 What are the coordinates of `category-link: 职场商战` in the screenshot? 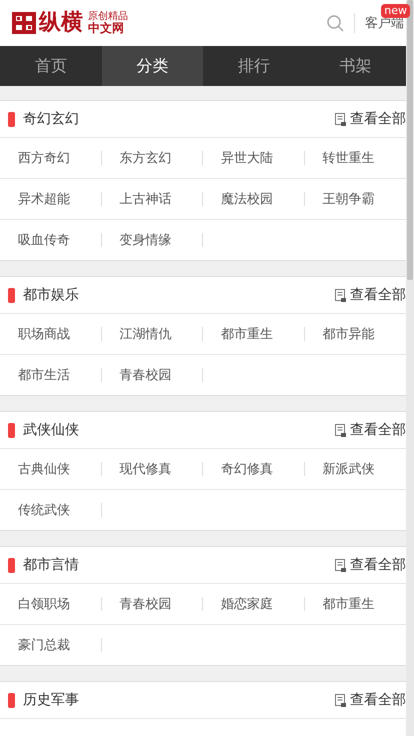 It's located at (44, 334).